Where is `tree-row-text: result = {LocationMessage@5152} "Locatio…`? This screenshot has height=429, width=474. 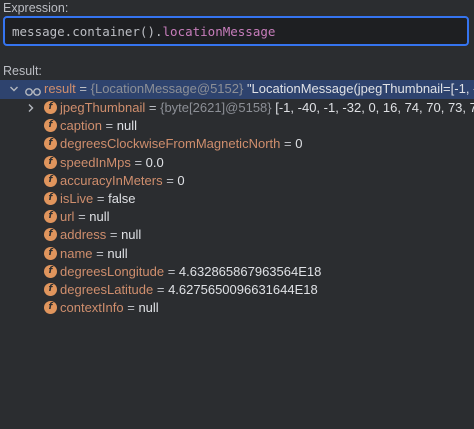 tree-row-text: result = {LocationMessage@5152} "Locatio… is located at coordinates (259, 89).